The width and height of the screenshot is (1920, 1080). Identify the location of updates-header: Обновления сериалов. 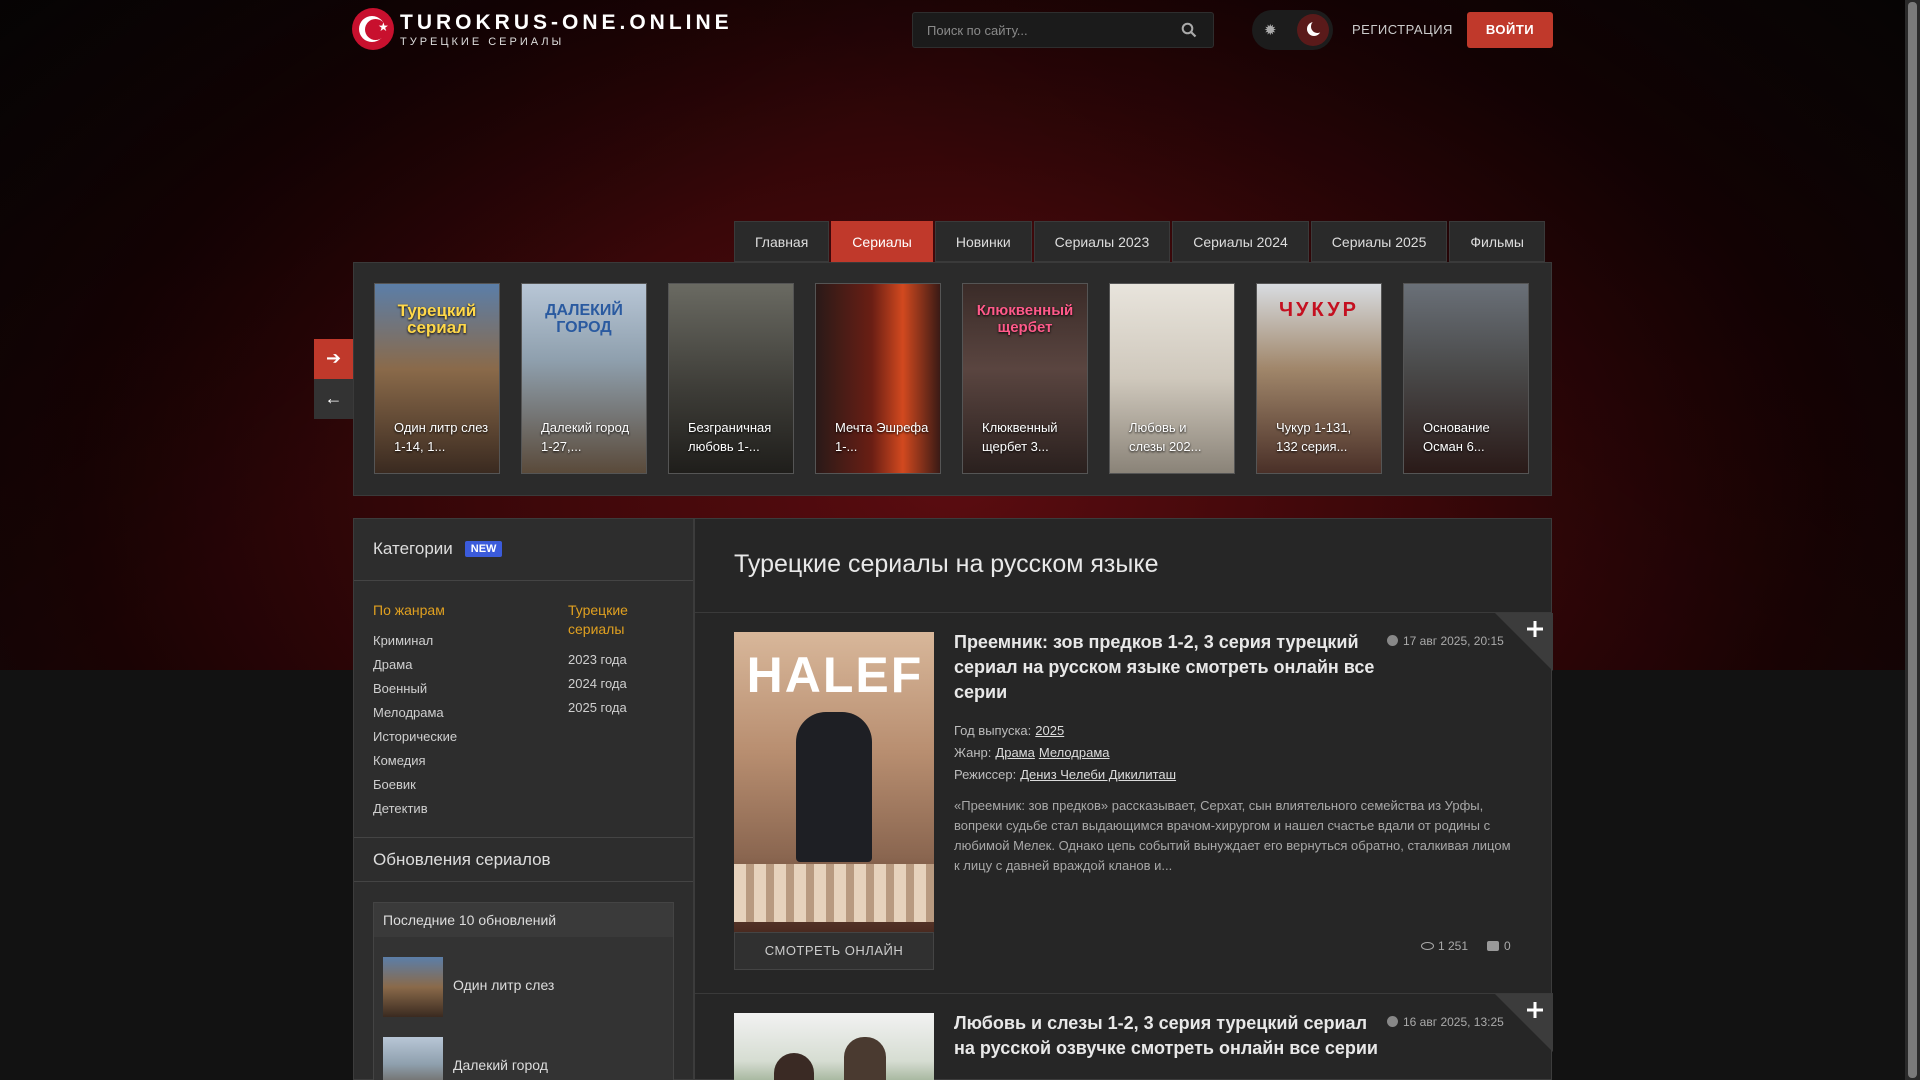
(523, 860).